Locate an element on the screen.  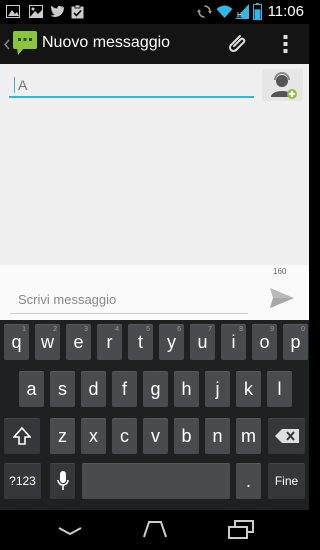
home-icon is located at coordinates (155, 529).